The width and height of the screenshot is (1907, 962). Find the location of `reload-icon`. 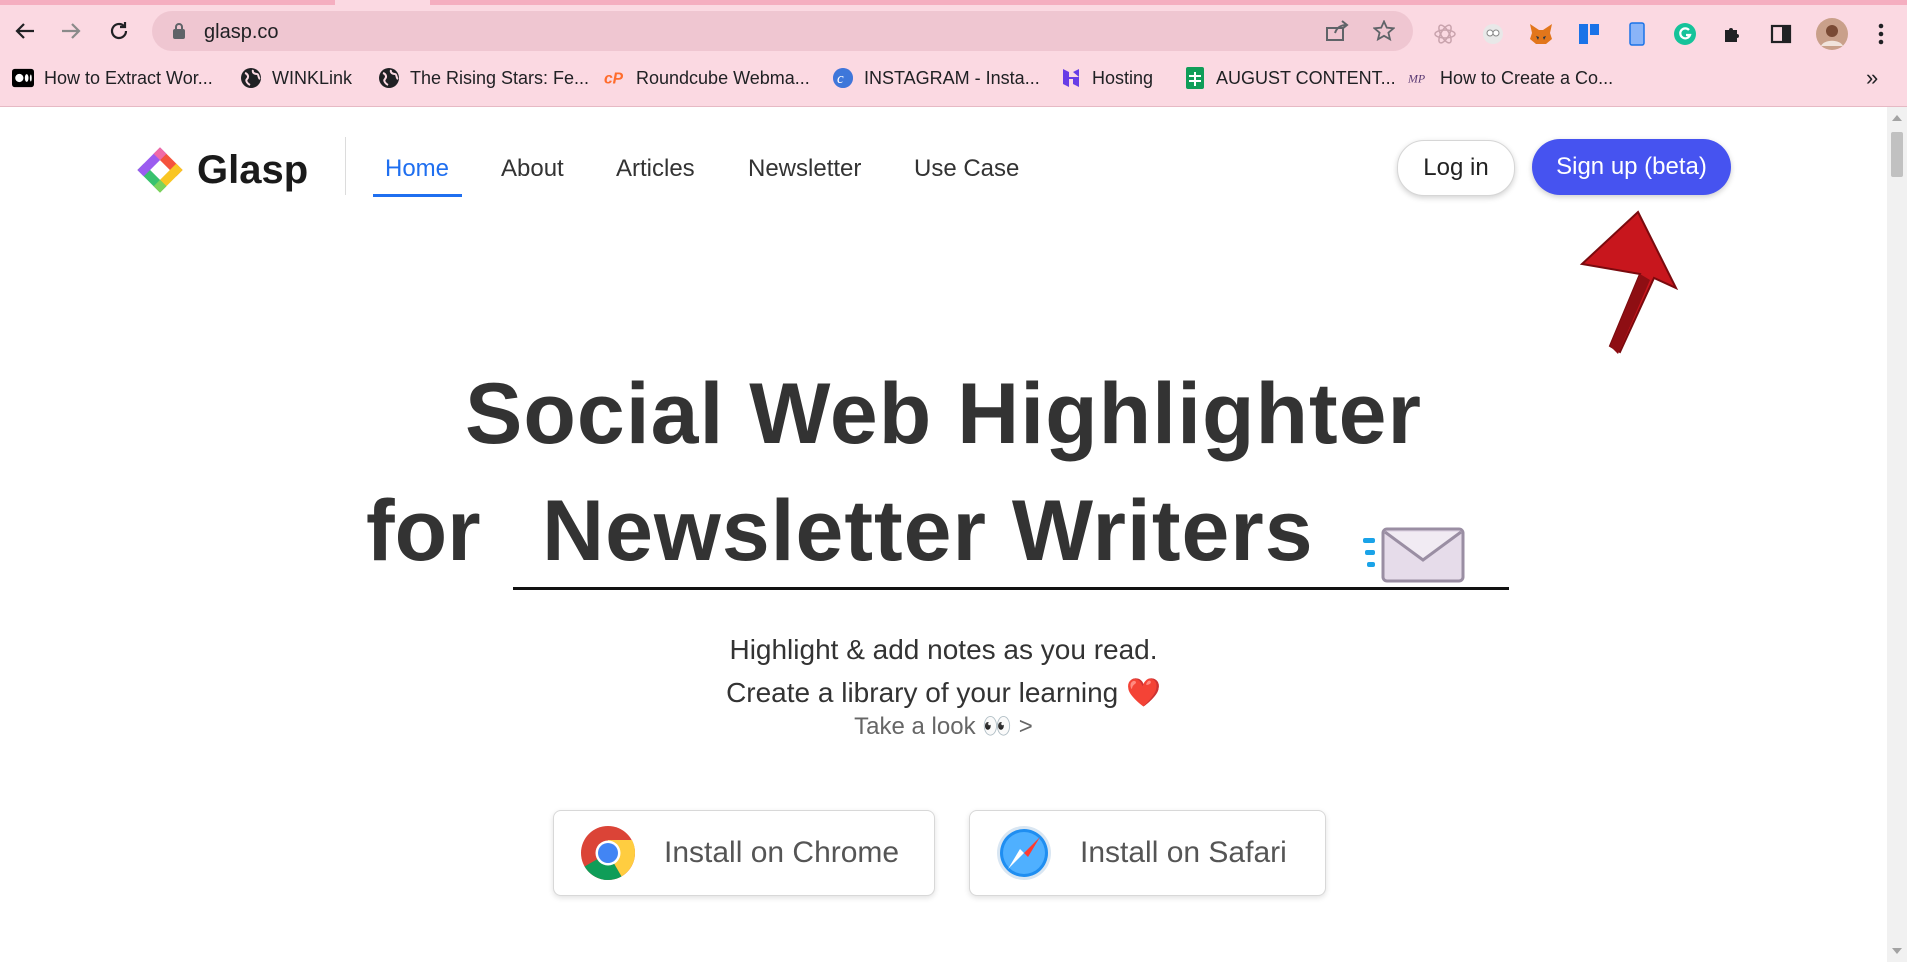

reload-icon is located at coordinates (119, 31).